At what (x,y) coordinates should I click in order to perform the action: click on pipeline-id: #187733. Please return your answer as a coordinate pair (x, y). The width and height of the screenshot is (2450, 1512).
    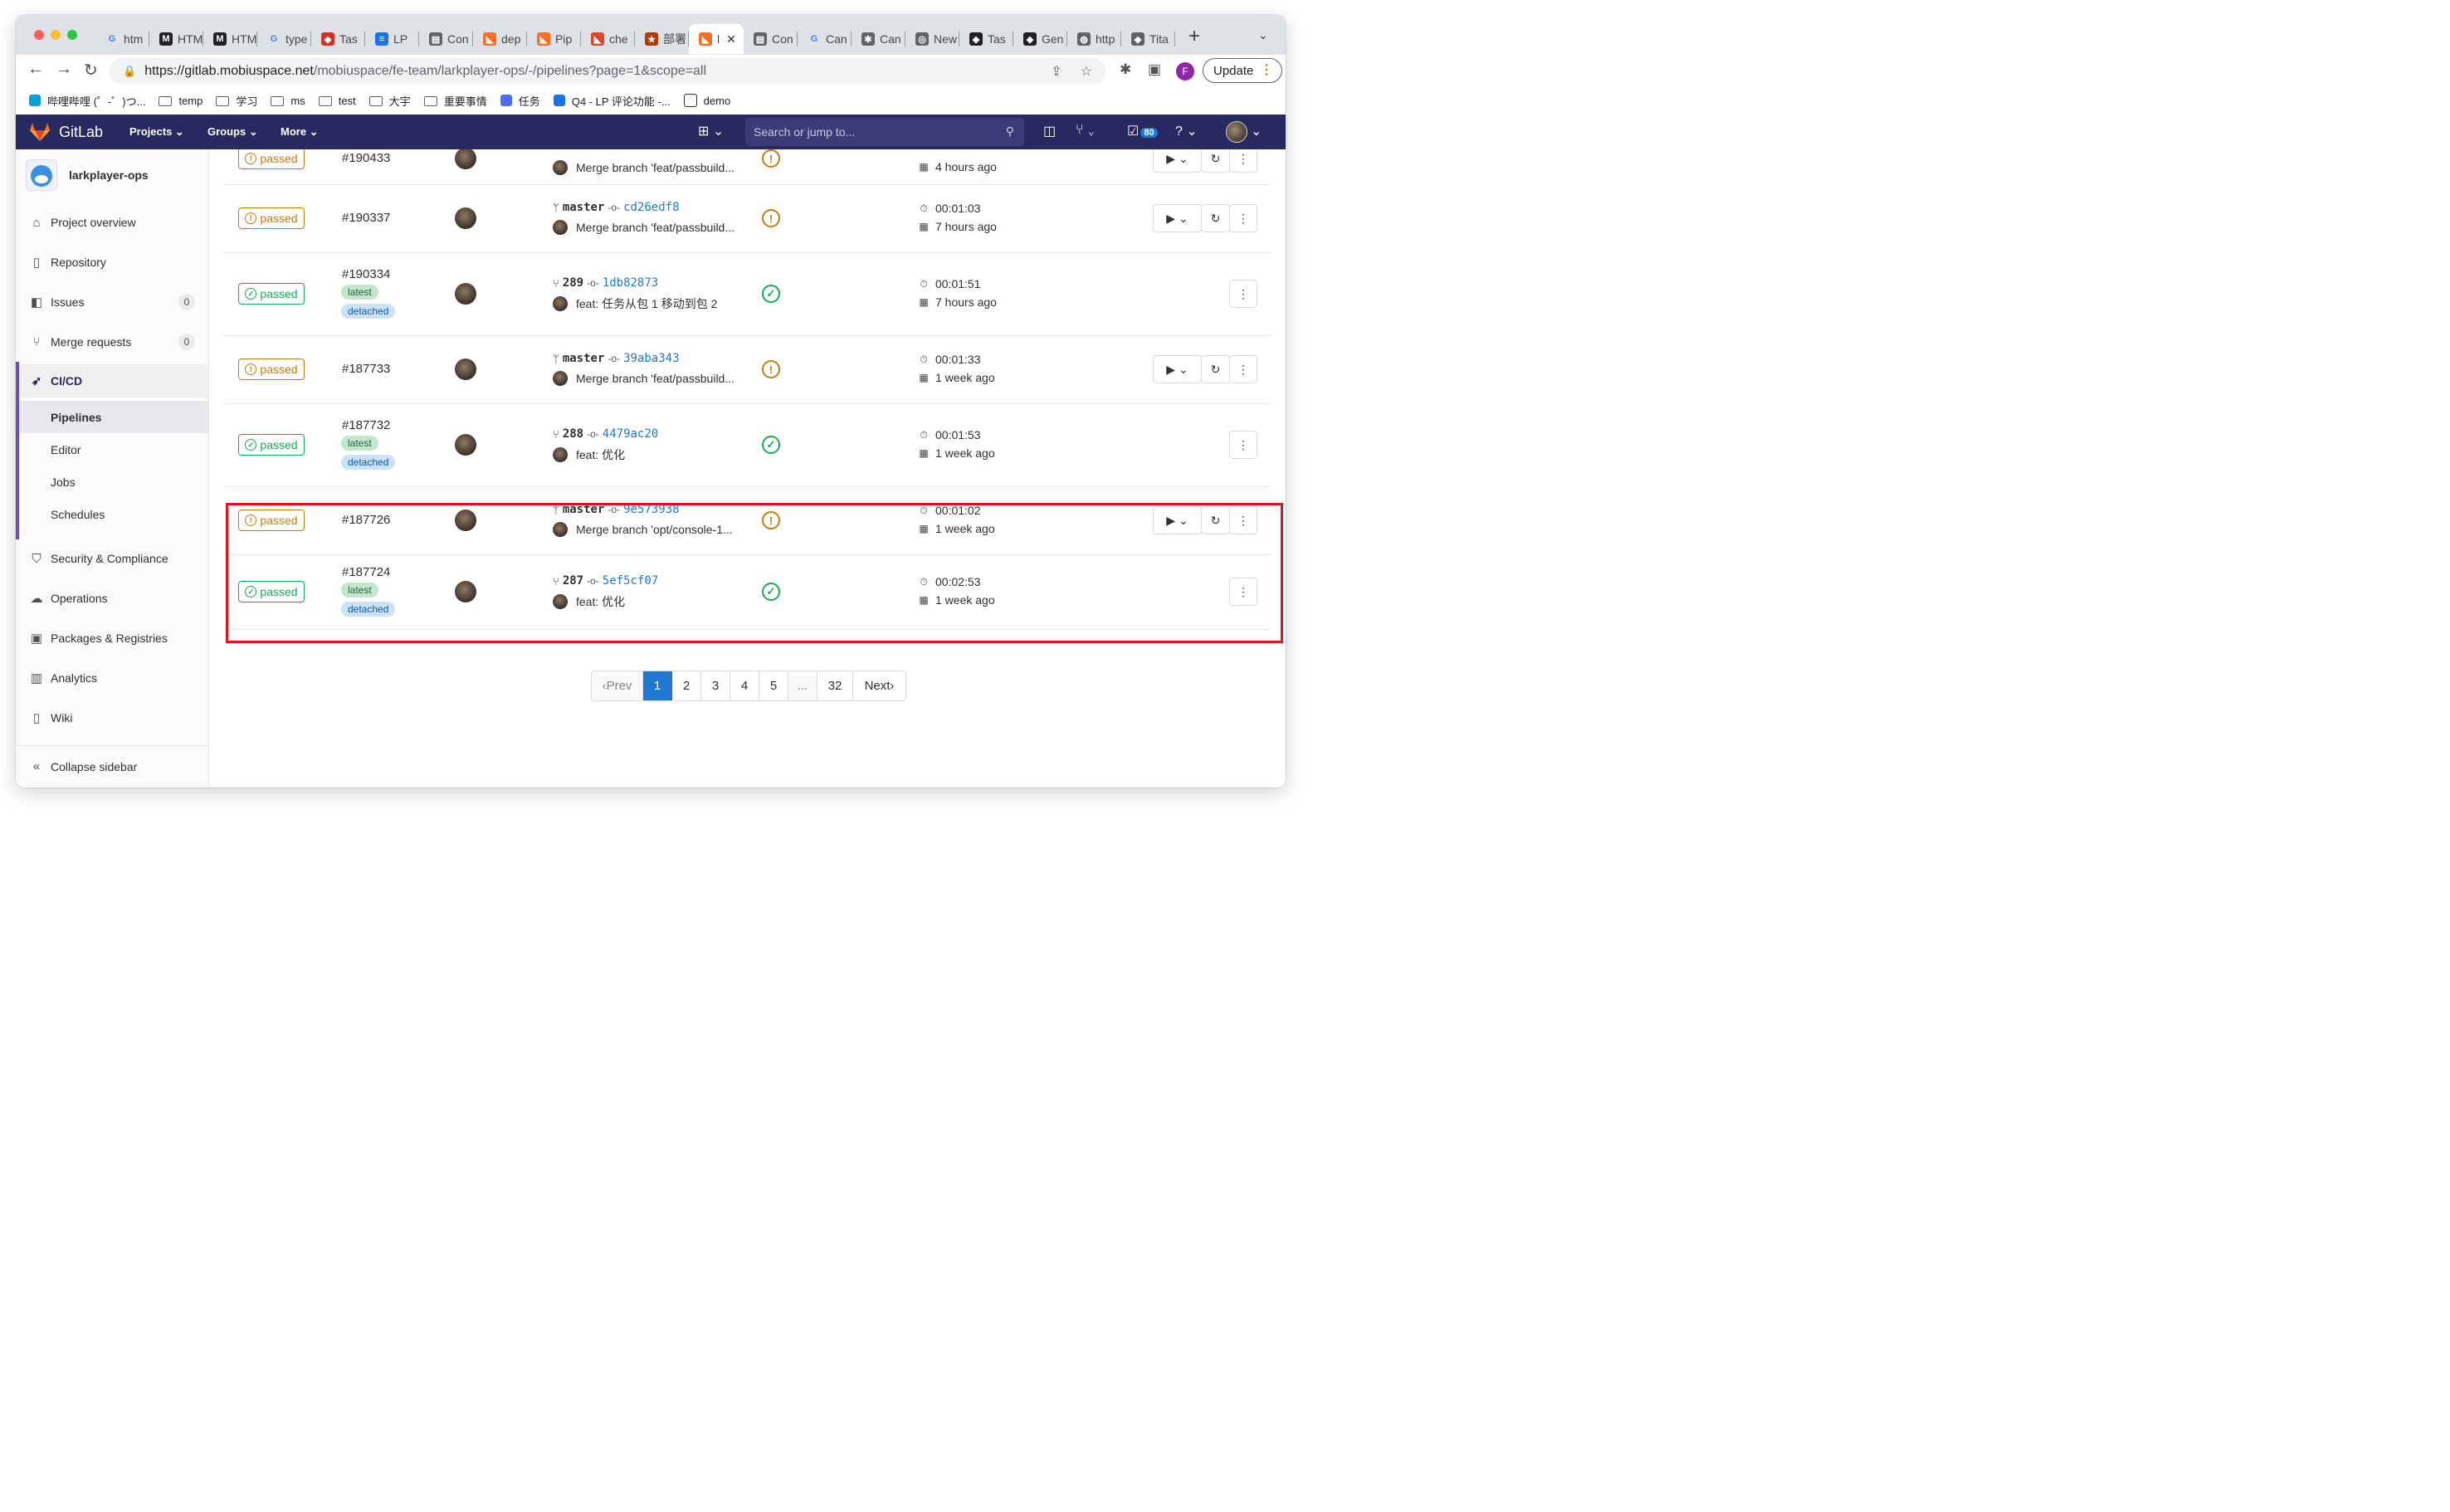
    Looking at the image, I should click on (366, 369).